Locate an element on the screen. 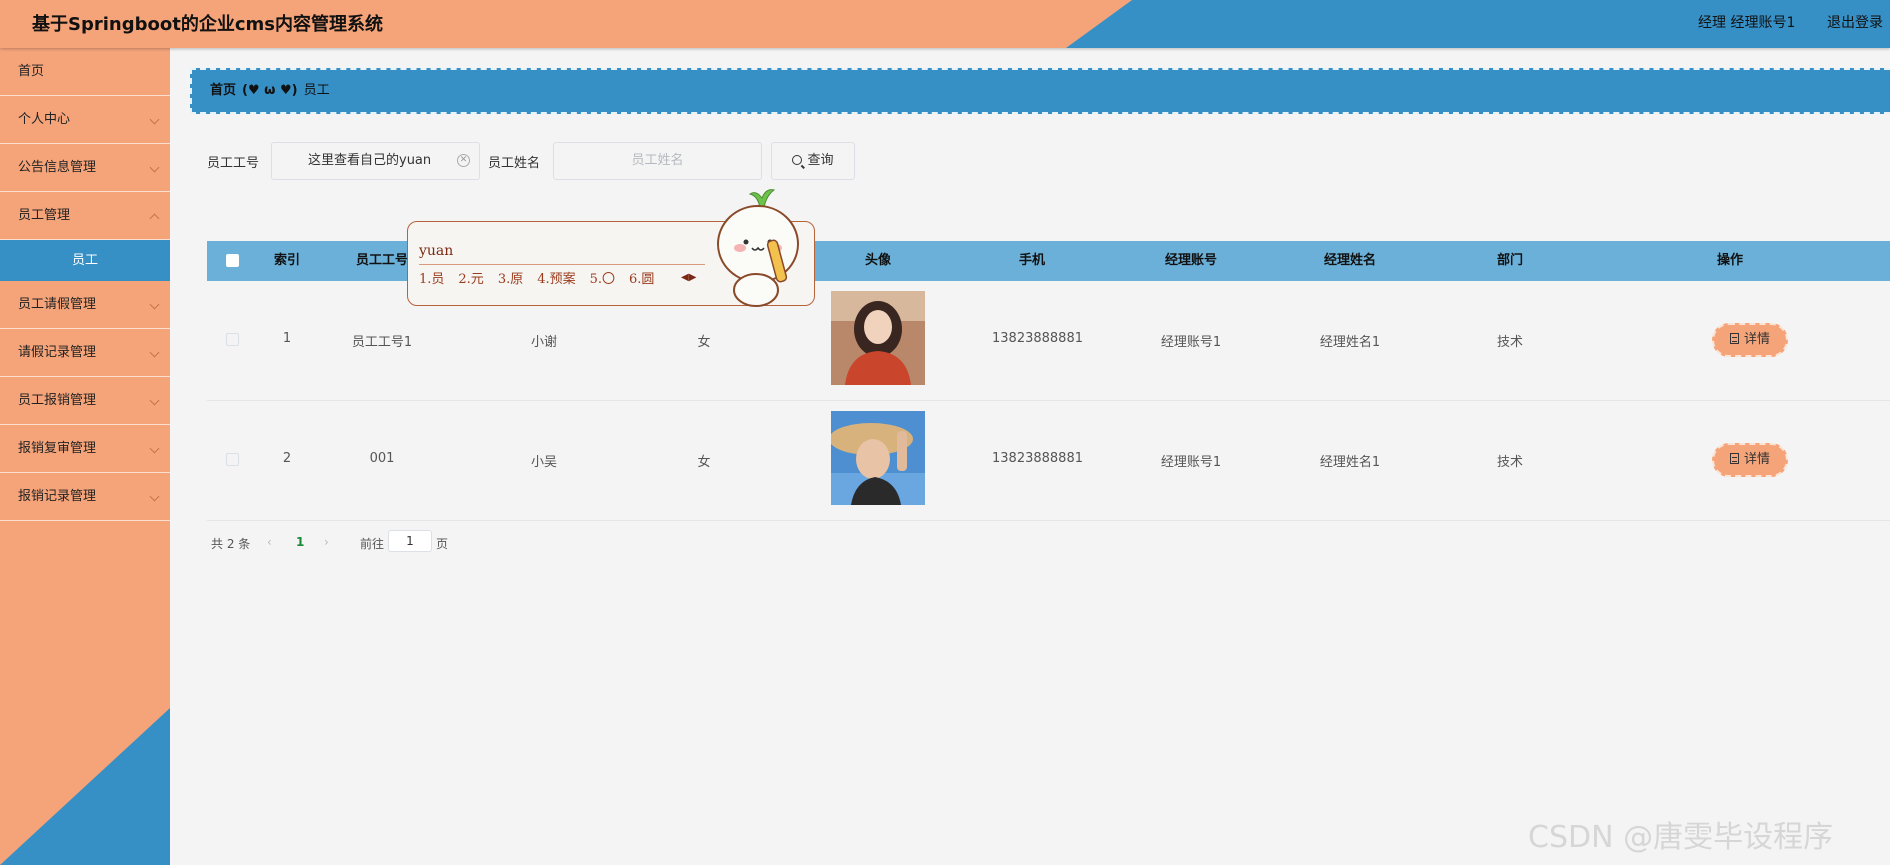 This screenshot has height=865, width=1890. prev-page-icon: ‹ is located at coordinates (269, 542).